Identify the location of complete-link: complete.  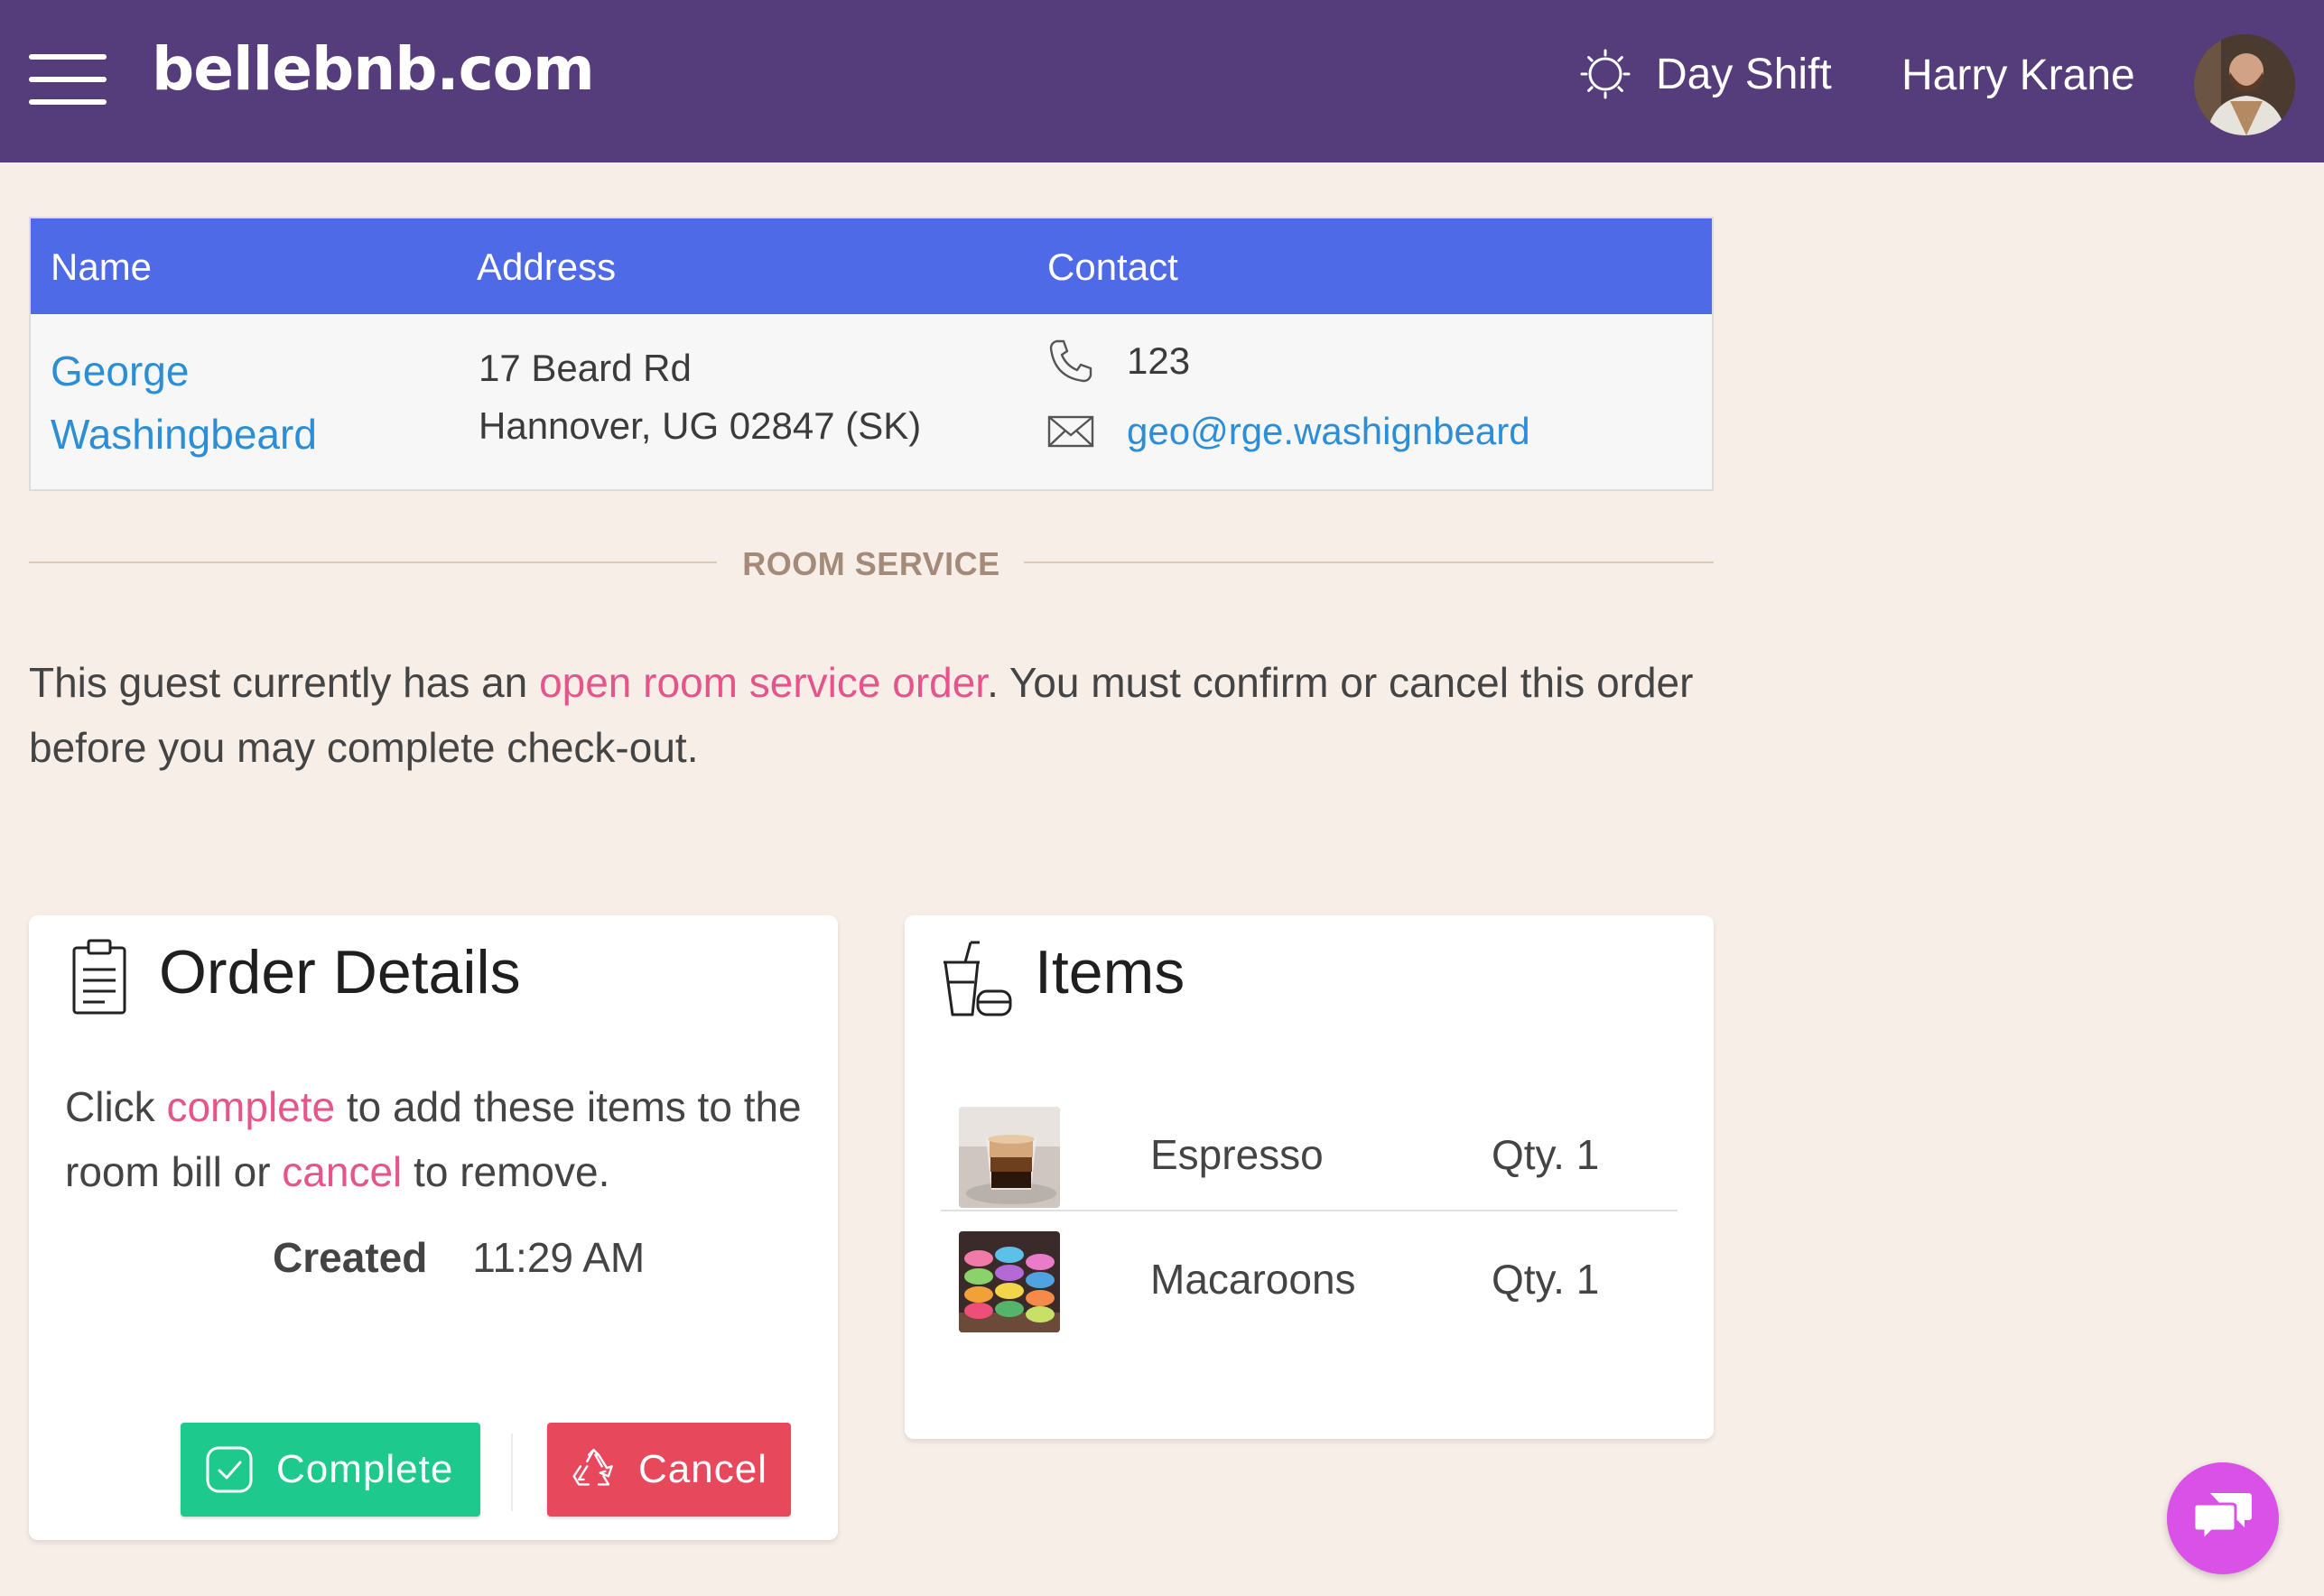
(250, 1106).